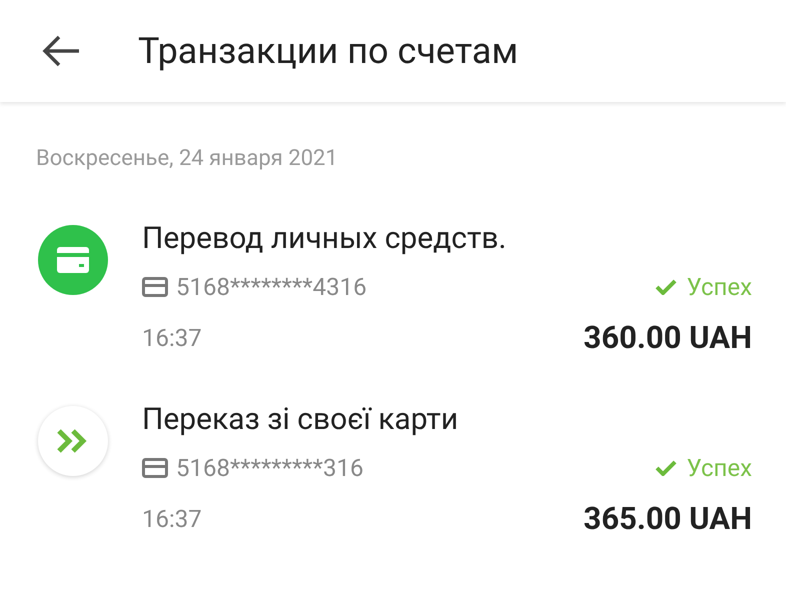  Describe the element at coordinates (668, 518) in the screenshot. I see `transaction-amount: 365.00 UAH` at that location.